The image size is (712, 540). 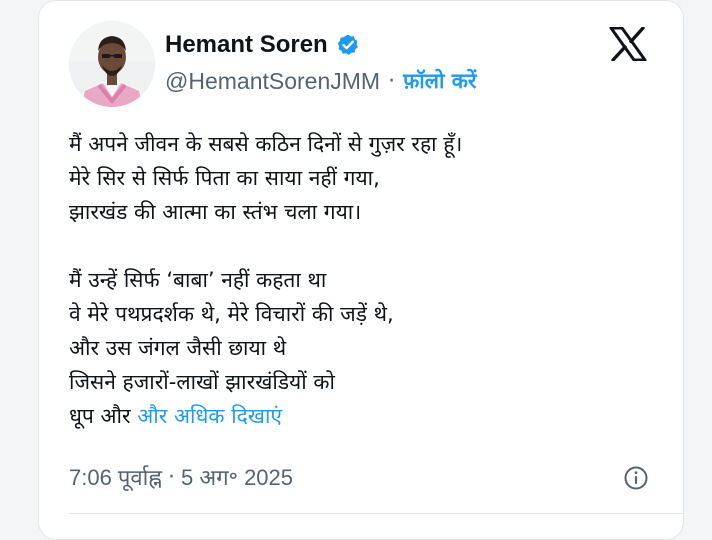 I want to click on profile-photo-icon, so click(x=112, y=64).